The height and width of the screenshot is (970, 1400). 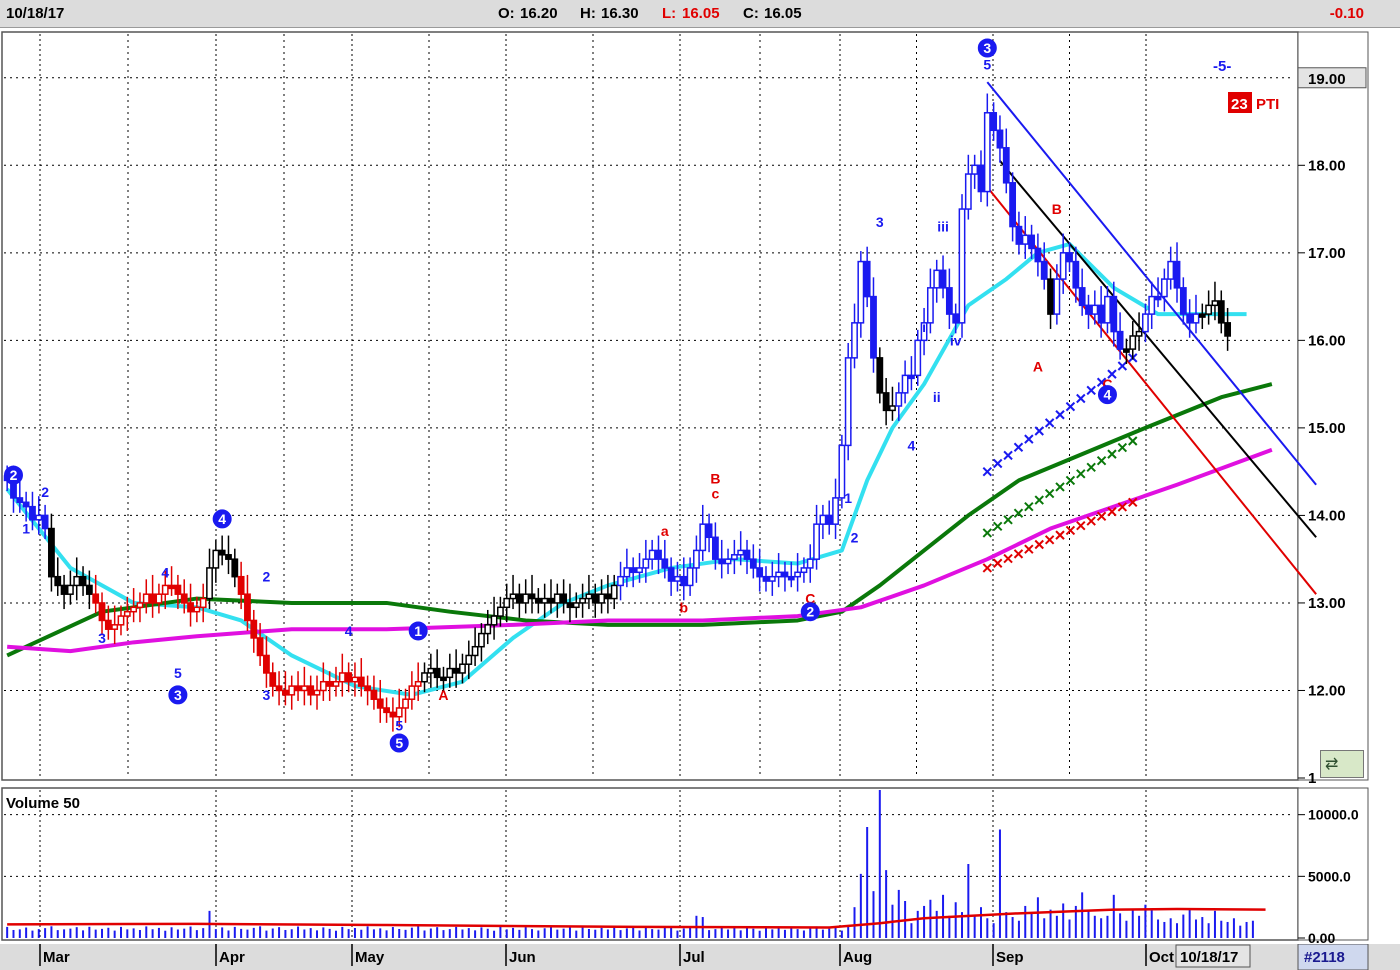 I want to click on volume-pane-frame, so click(x=650, y=864).